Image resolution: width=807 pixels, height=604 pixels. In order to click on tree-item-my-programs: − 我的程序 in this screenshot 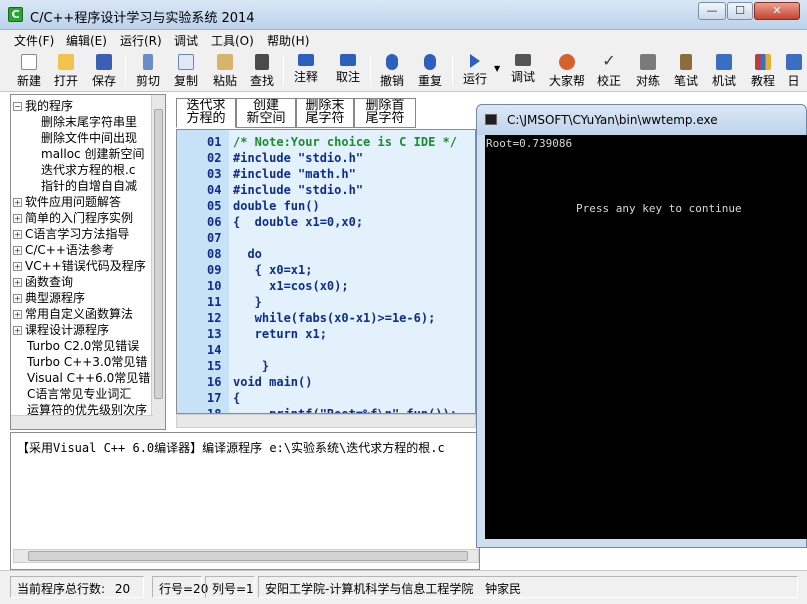, I will do `click(43, 106)`.